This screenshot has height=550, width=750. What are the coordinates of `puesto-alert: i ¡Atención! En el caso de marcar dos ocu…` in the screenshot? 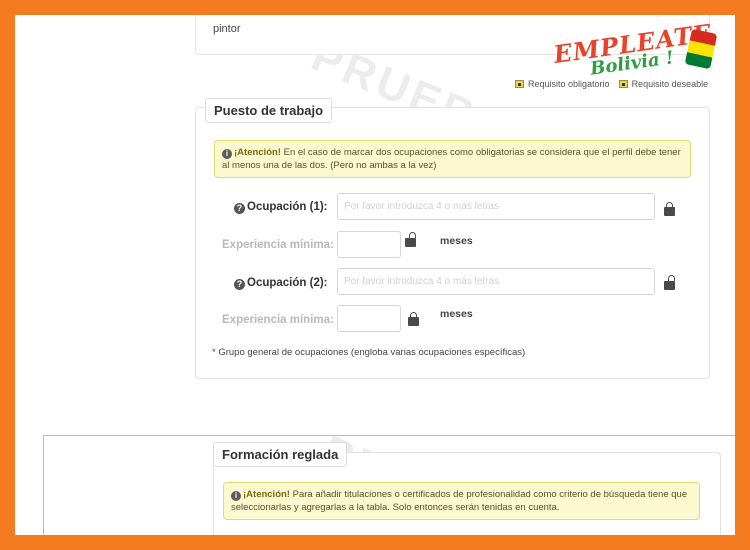 It's located at (452, 159).